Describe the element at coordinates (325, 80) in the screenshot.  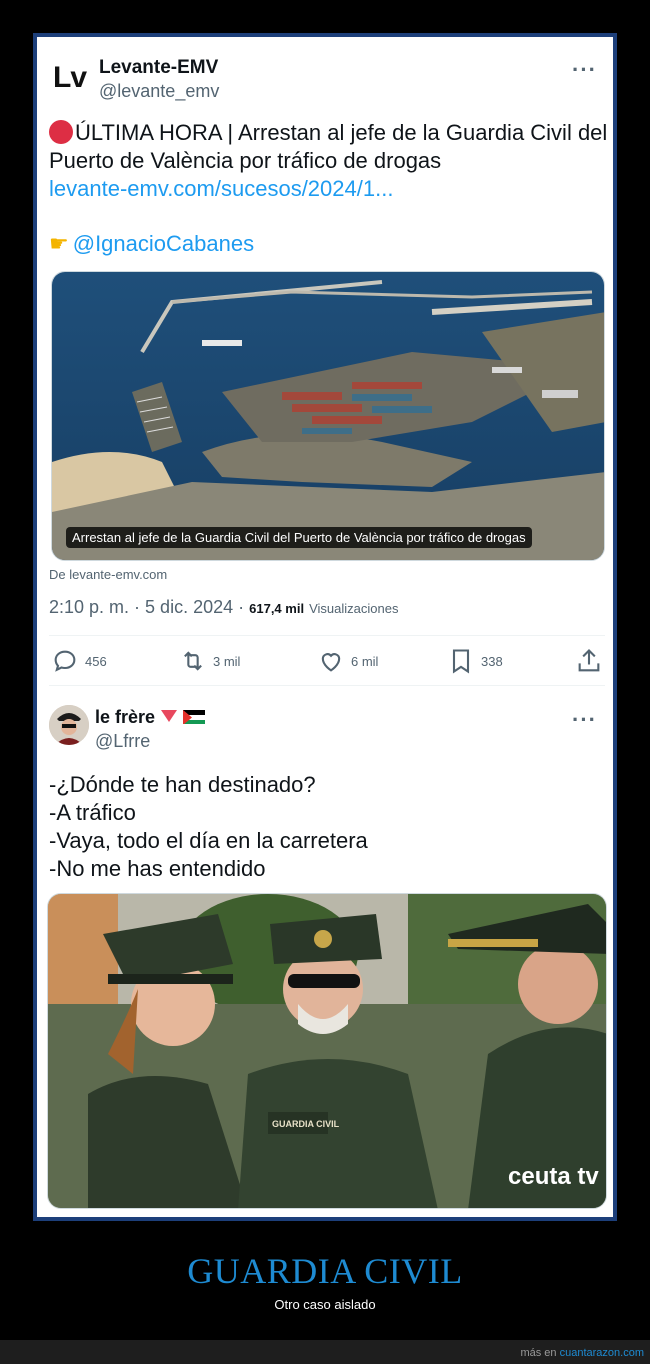
I see `tweet1-header: Lv Levante-EMV @levante_emv ···` at that location.